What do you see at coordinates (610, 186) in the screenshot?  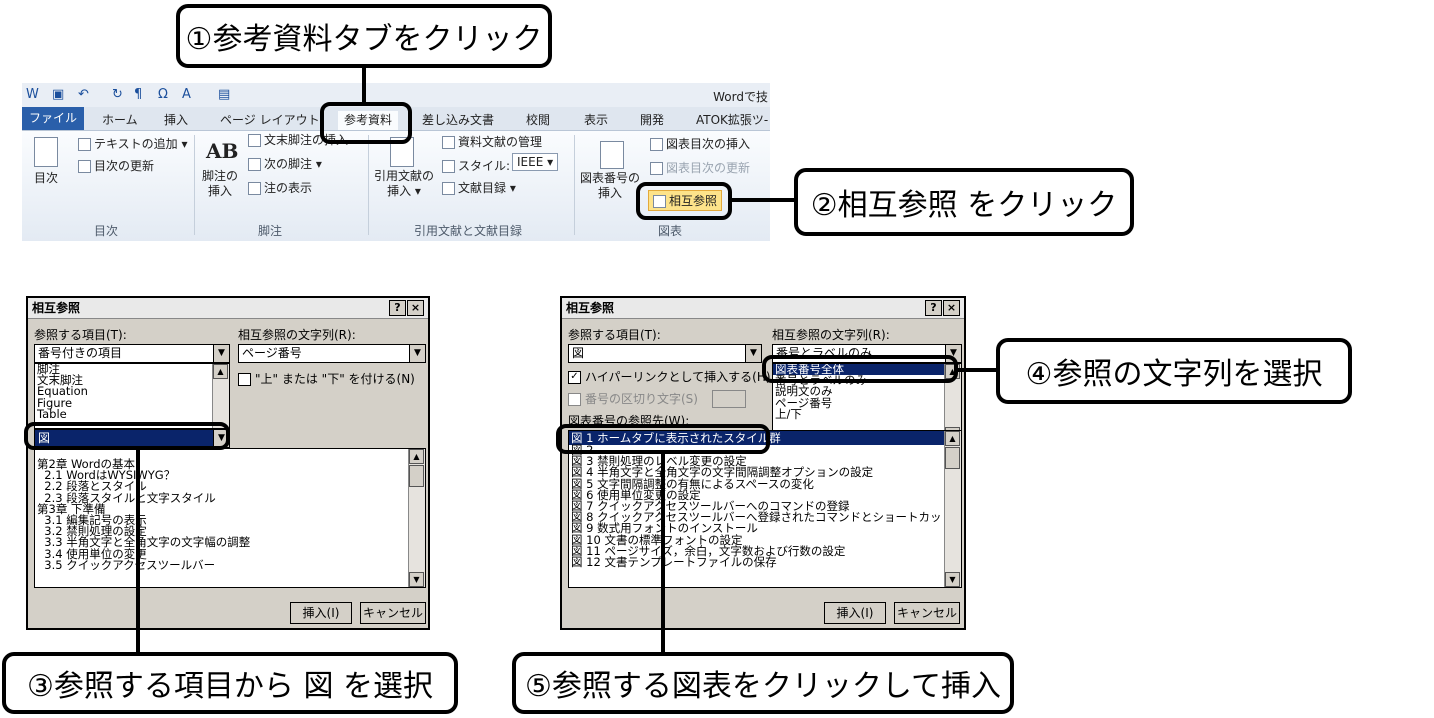 I see `insert-caption-button: 図表番号の 挿入` at bounding box center [610, 186].